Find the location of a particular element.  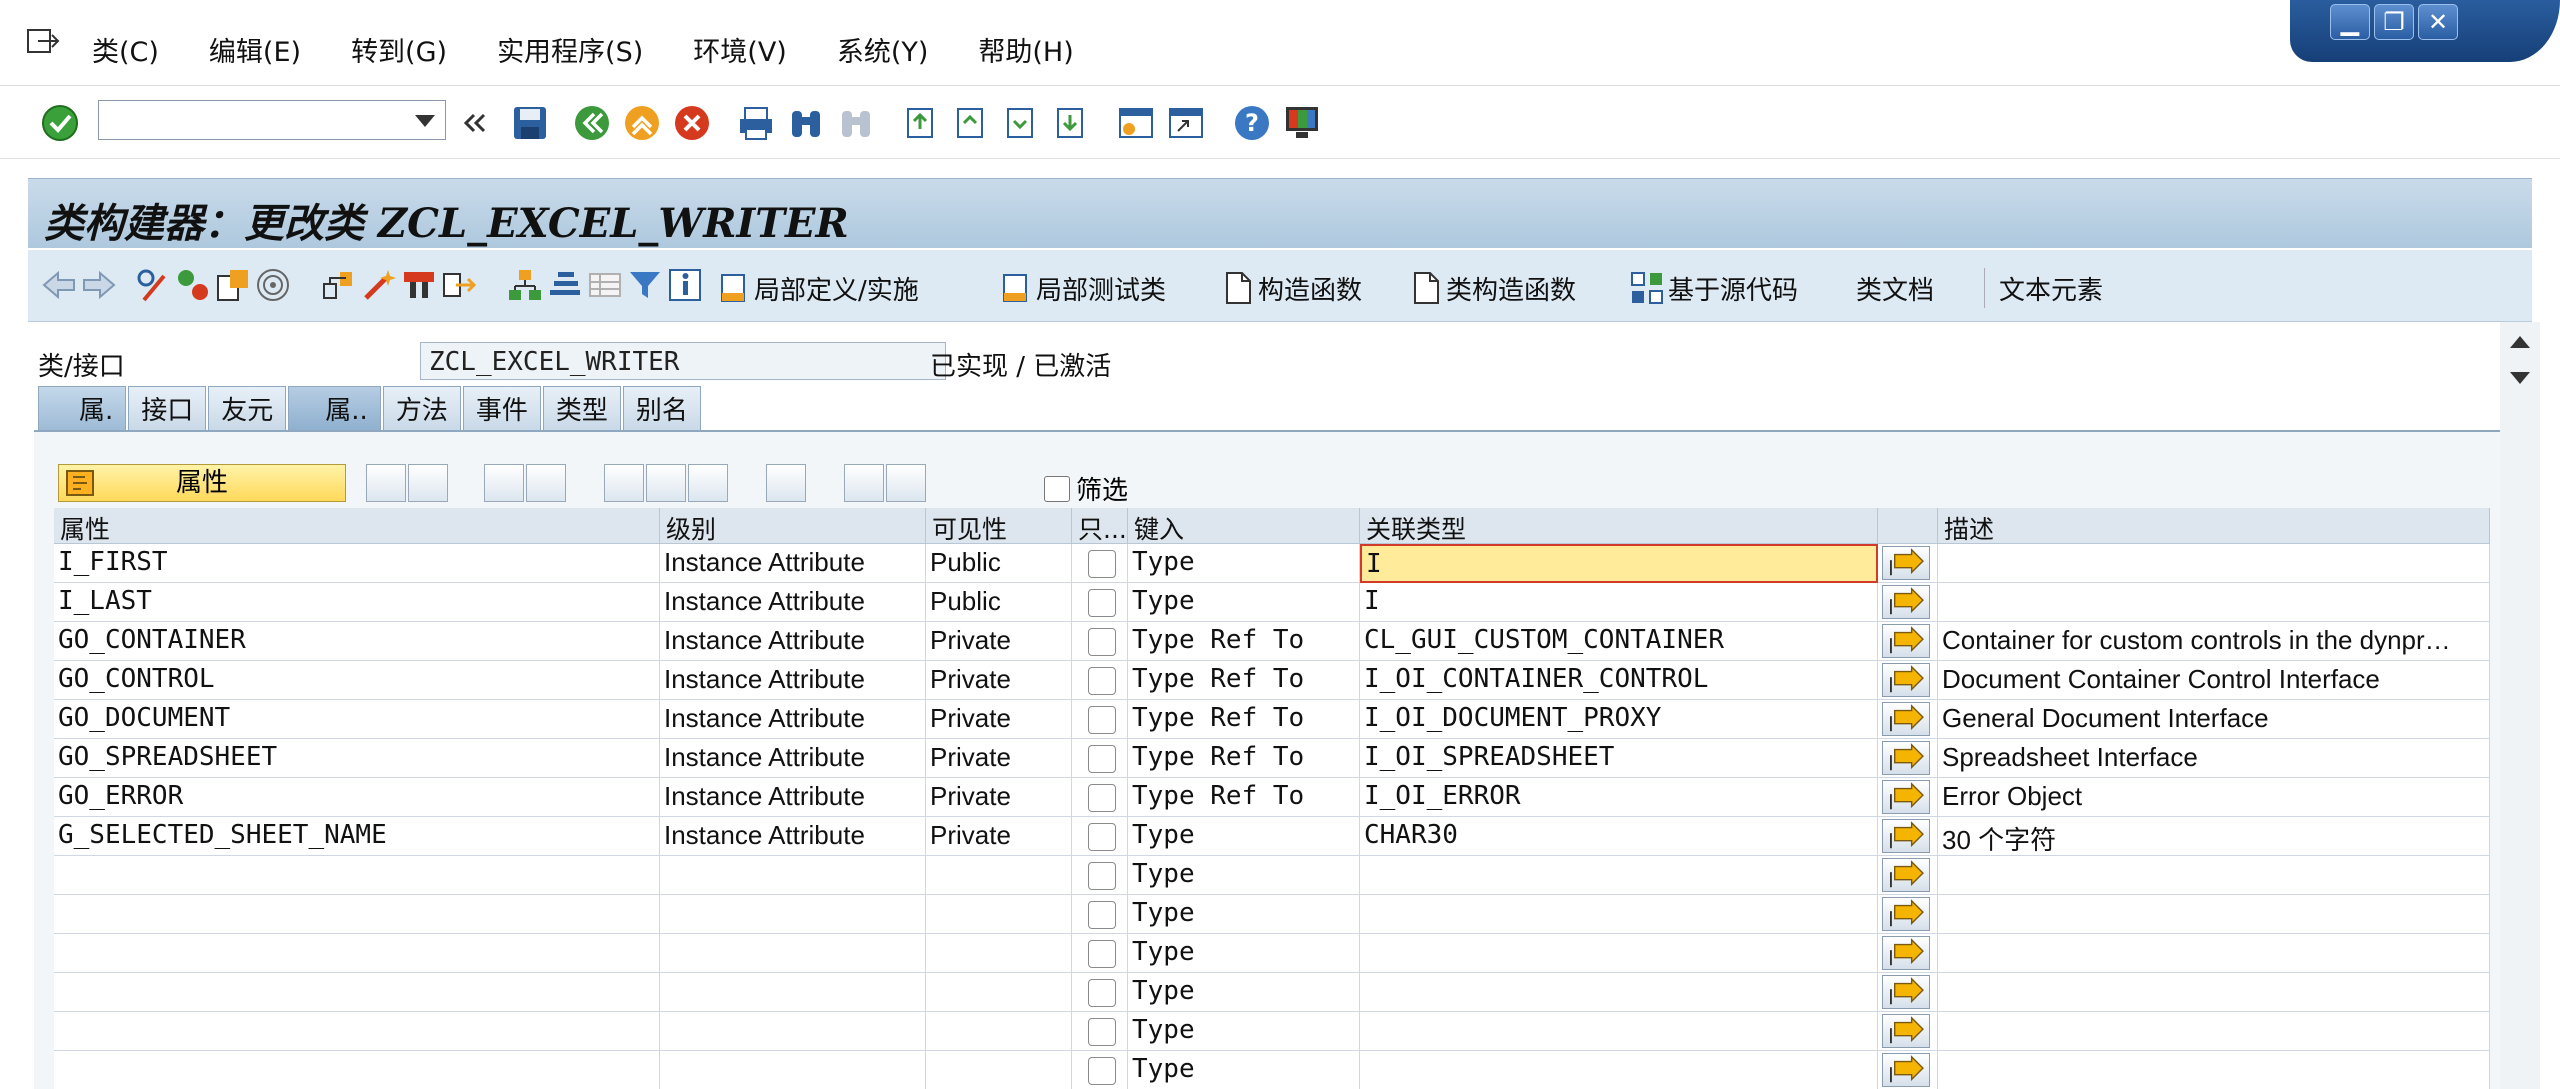

customize-layout-icon is located at coordinates (1302, 123).